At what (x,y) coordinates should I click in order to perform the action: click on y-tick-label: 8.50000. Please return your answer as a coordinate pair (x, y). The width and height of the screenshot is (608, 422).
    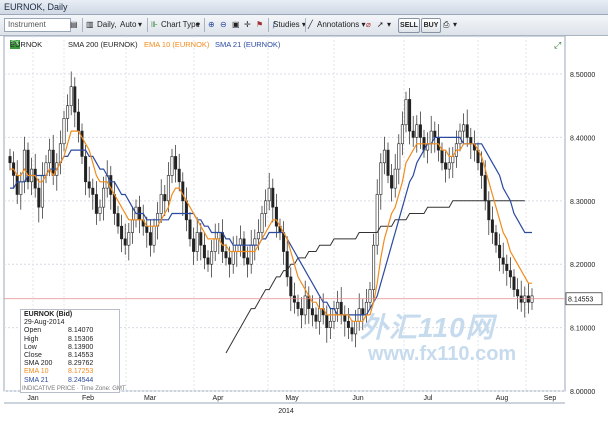
    Looking at the image, I should click on (582, 75).